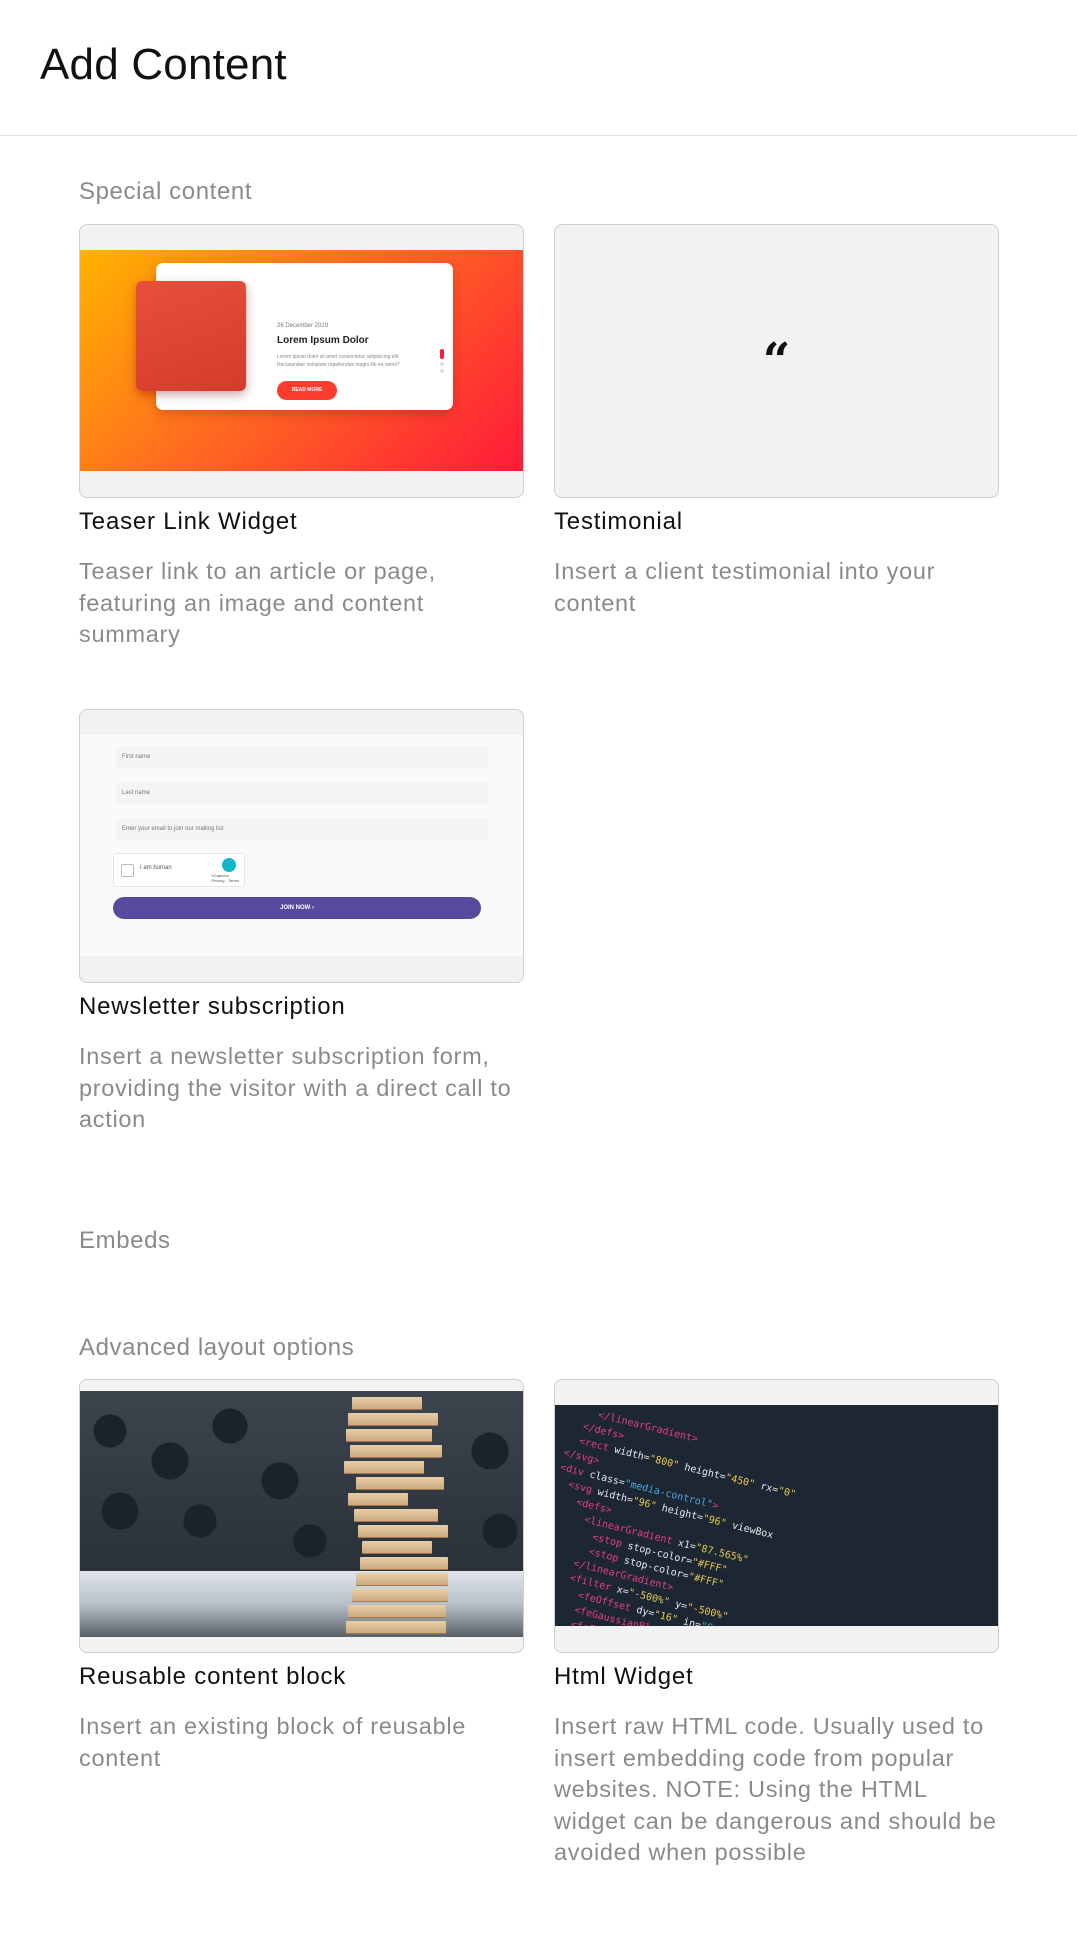 The image size is (1077, 1937). I want to click on hcaptcha-icon, so click(229, 865).